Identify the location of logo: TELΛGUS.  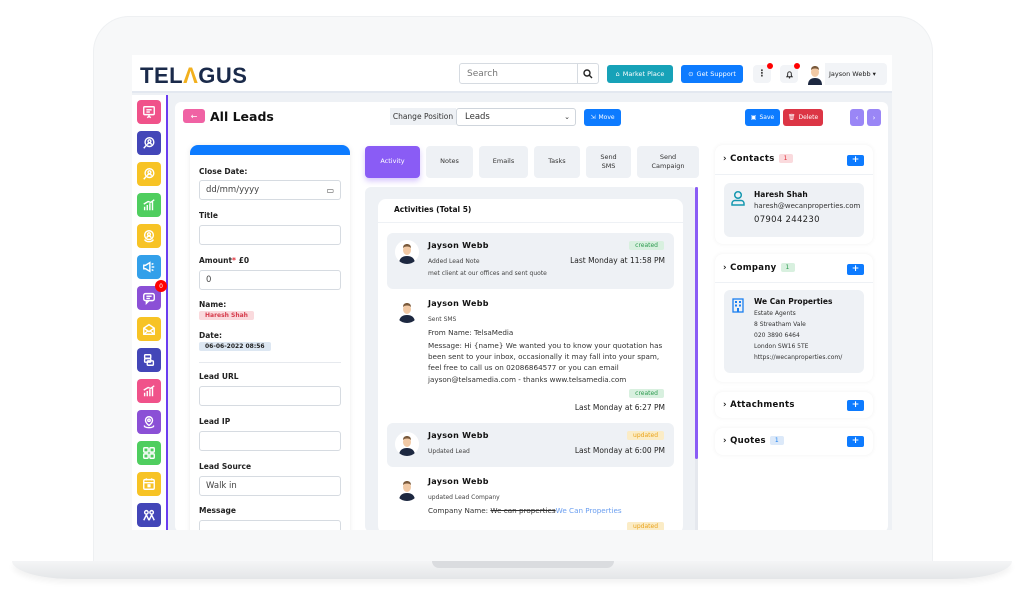
(193, 76).